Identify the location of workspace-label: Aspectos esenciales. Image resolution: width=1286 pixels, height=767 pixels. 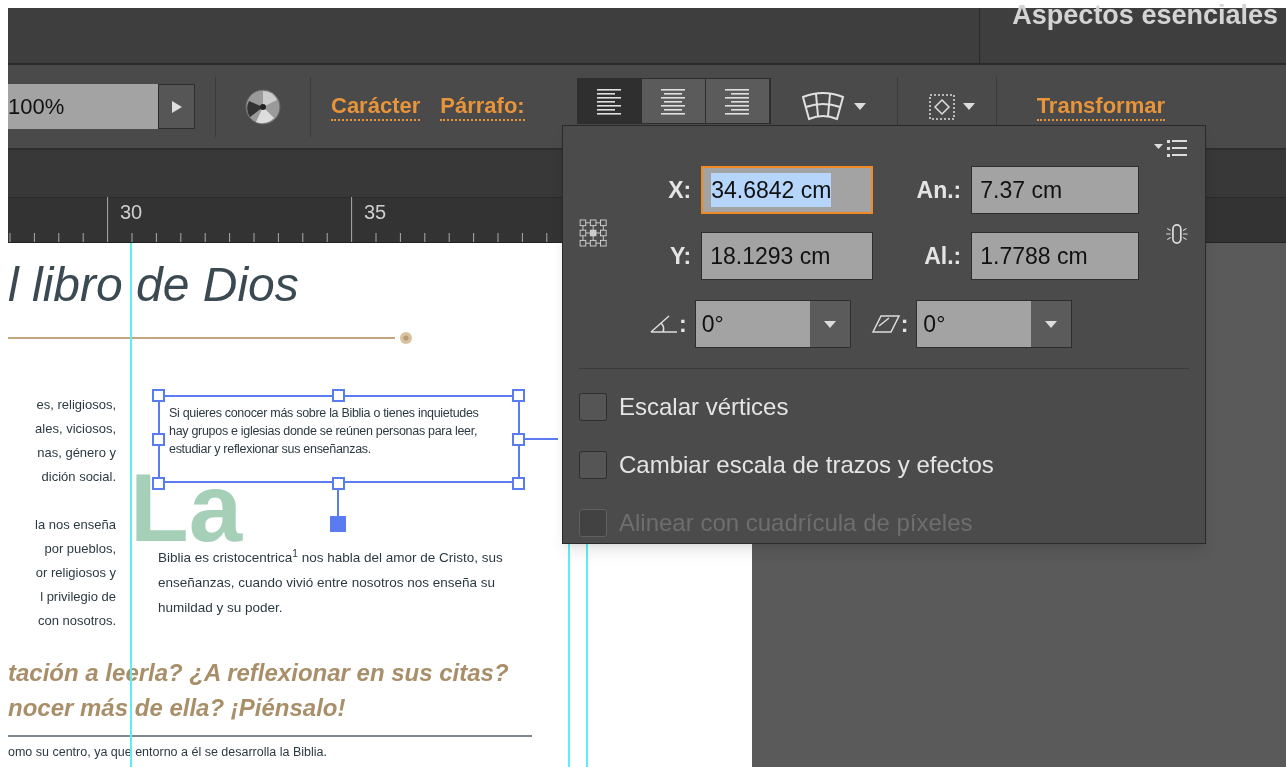
(1145, 15).